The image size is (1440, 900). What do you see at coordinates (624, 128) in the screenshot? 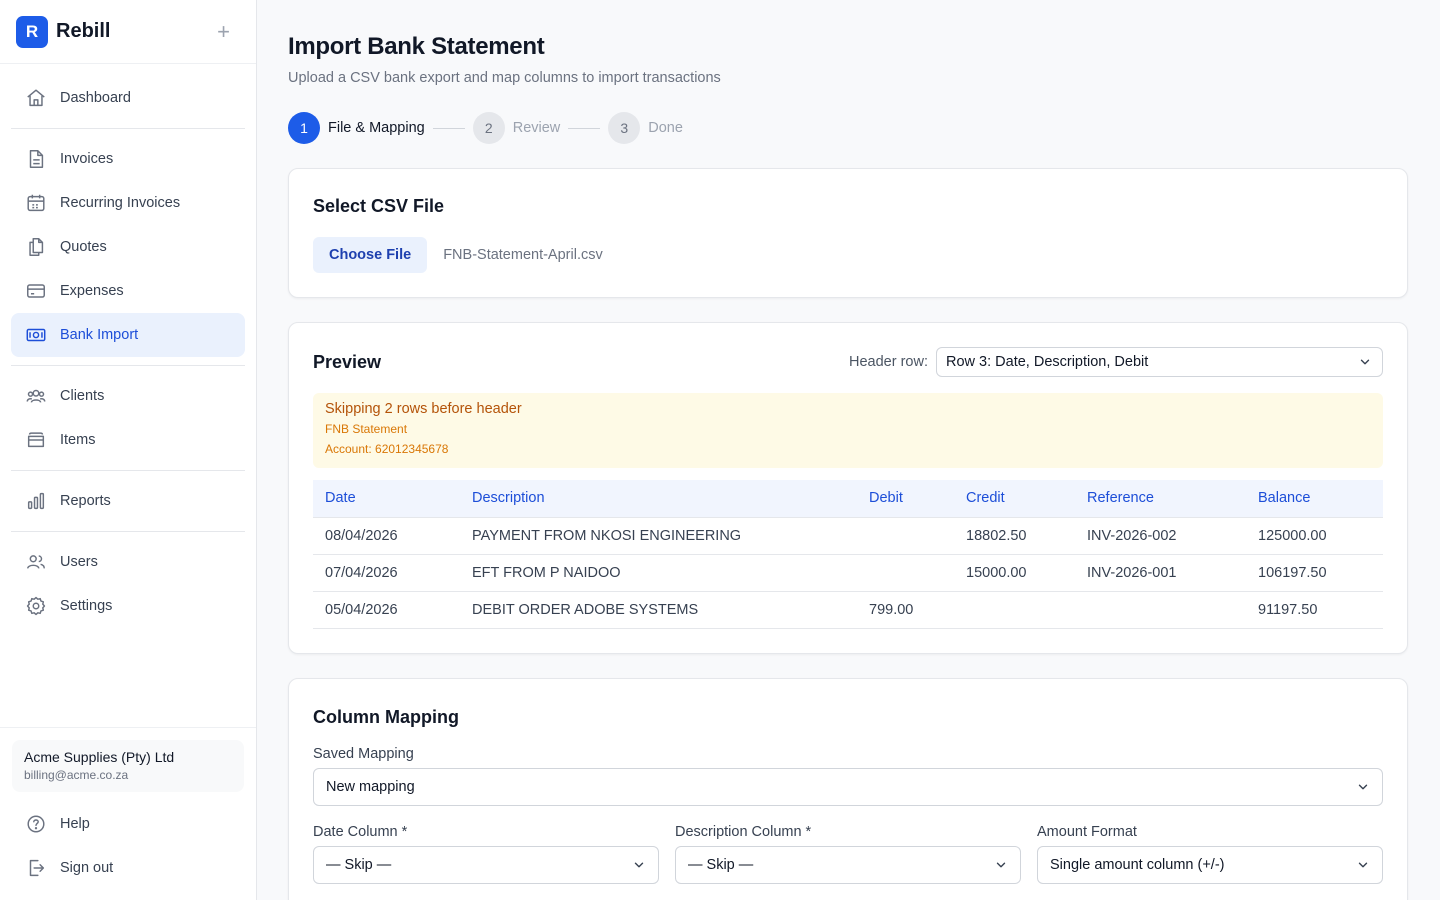
I see `step-number: 3` at bounding box center [624, 128].